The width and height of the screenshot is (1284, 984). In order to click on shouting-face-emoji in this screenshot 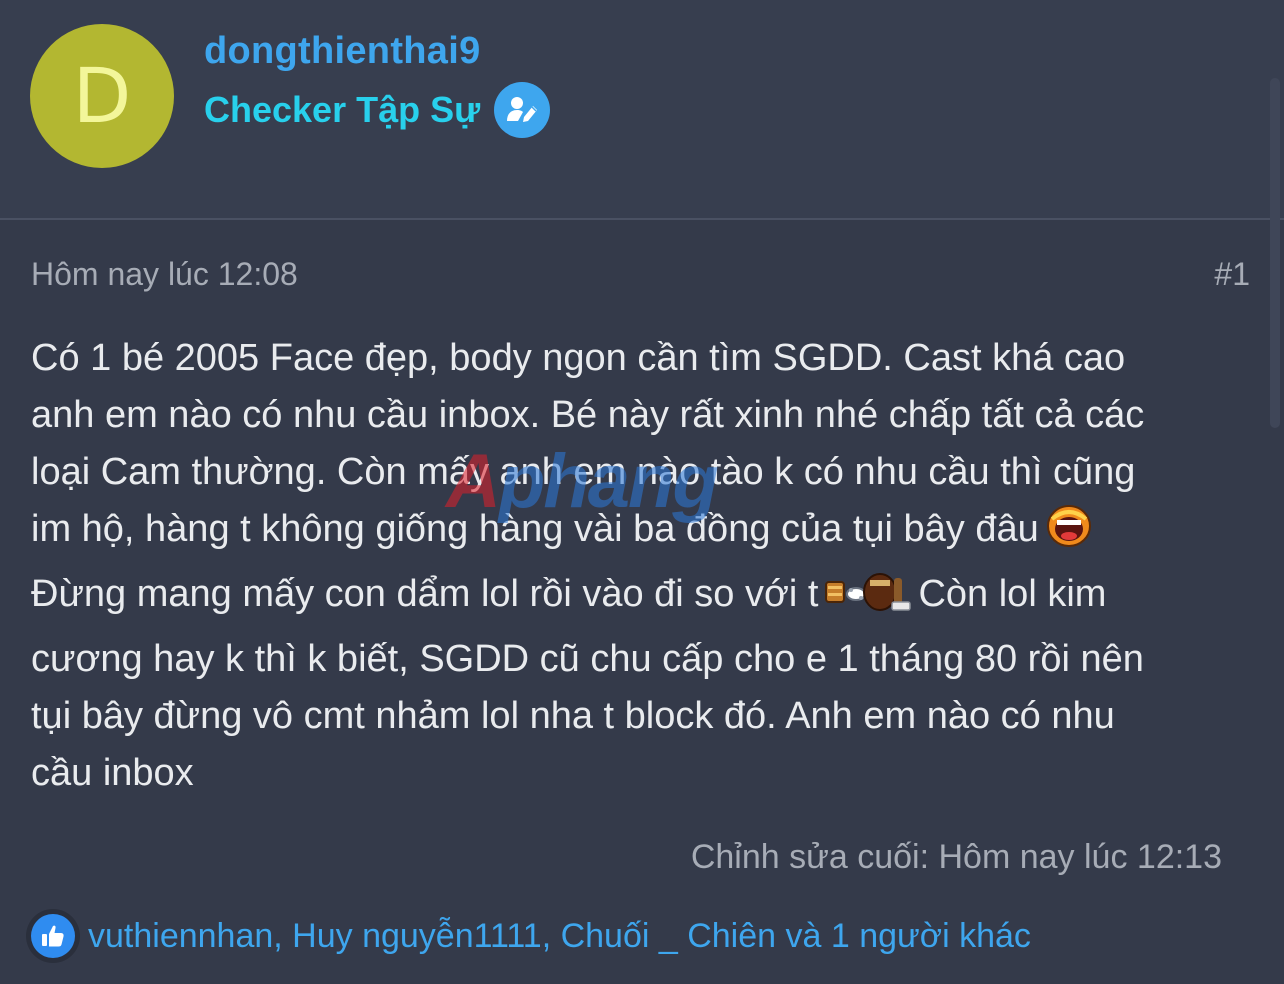, I will do `click(1069, 534)`.